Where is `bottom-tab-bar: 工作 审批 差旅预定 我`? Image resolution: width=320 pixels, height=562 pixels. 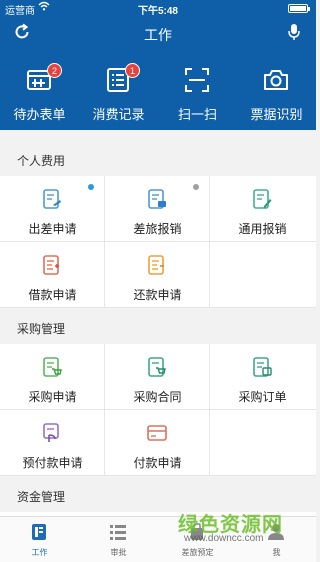
bottom-tab-bar: 工作 审批 差旅预定 我 is located at coordinates (158, 539).